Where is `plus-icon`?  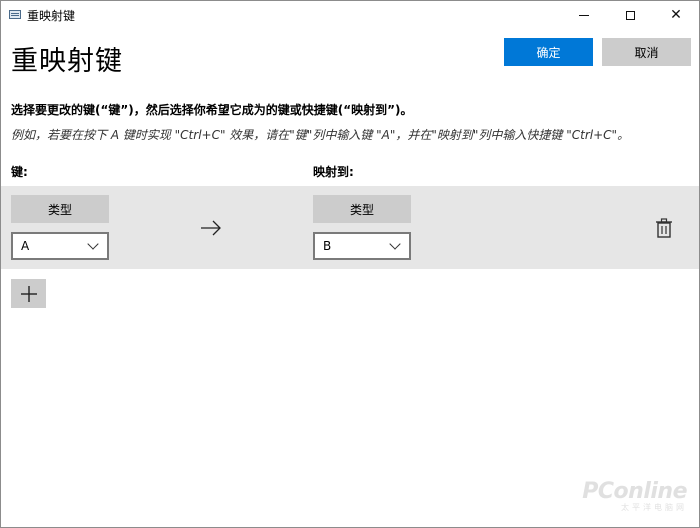 plus-icon is located at coordinates (28, 293).